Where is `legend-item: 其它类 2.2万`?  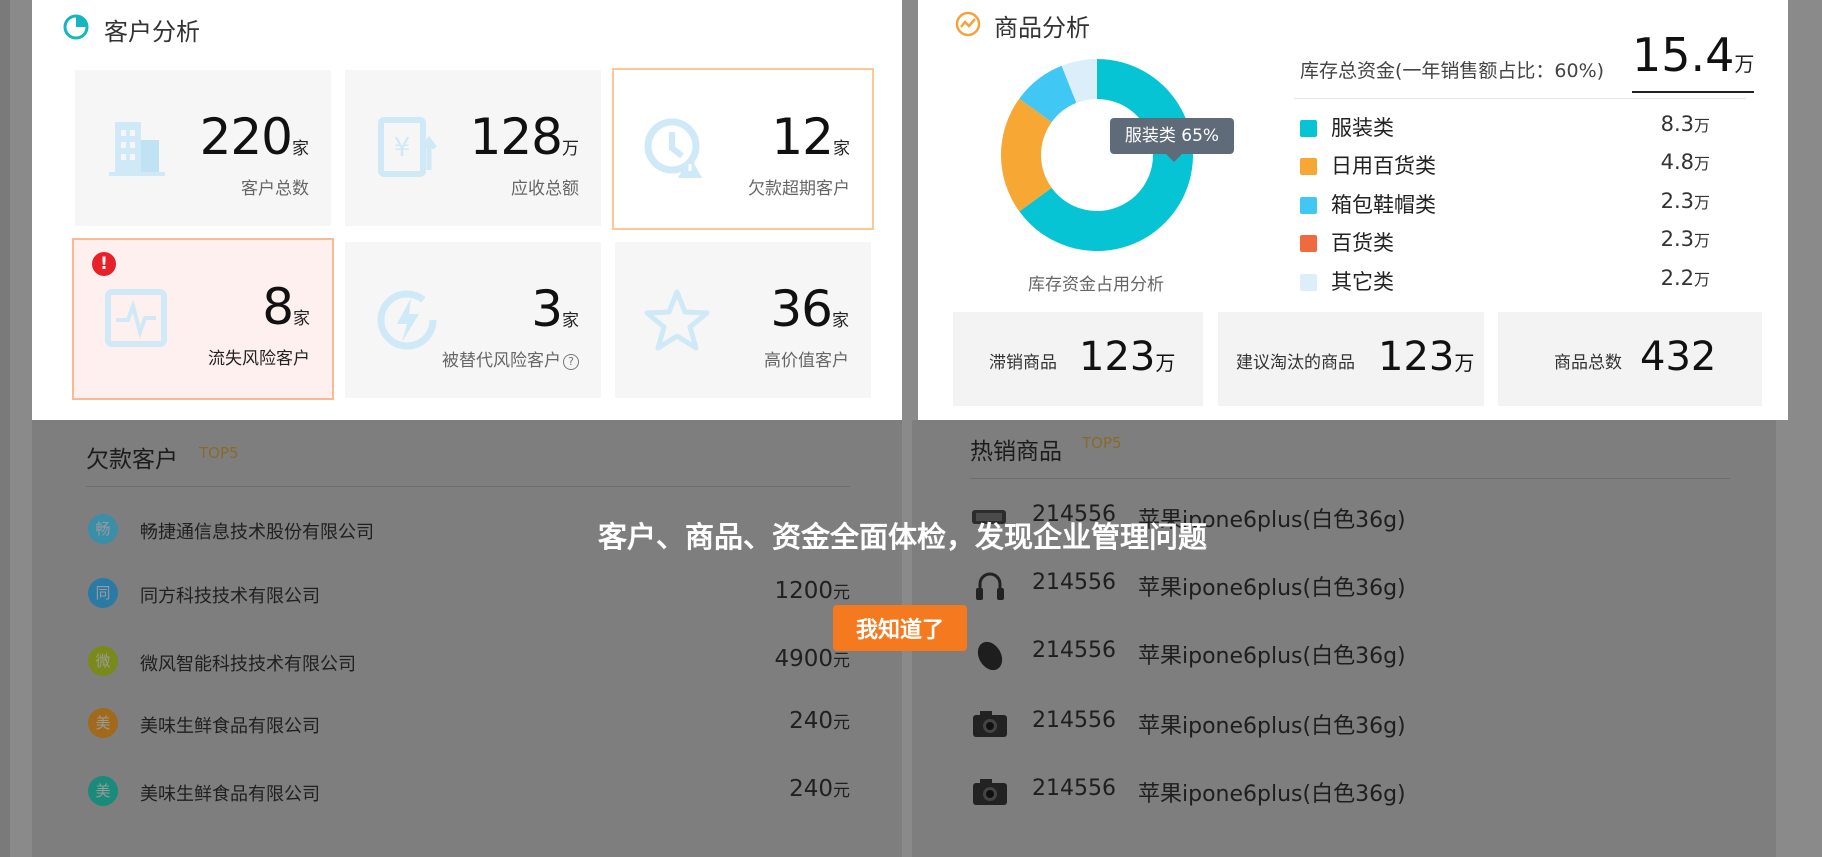
legend-item: 其它类 2.2万 is located at coordinates (1520, 281).